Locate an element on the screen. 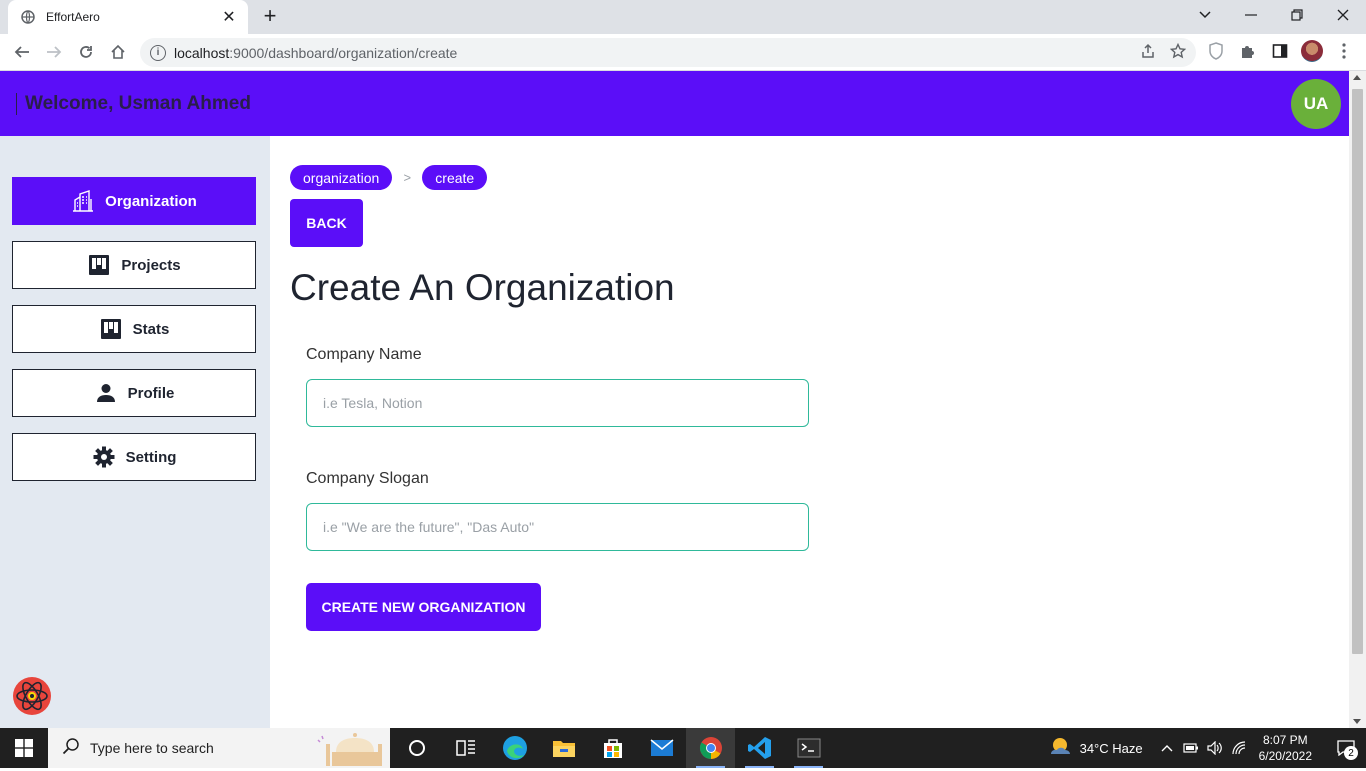 This screenshot has height=771, width=1366. taskbar-search: Type here to search is located at coordinates (219, 748).